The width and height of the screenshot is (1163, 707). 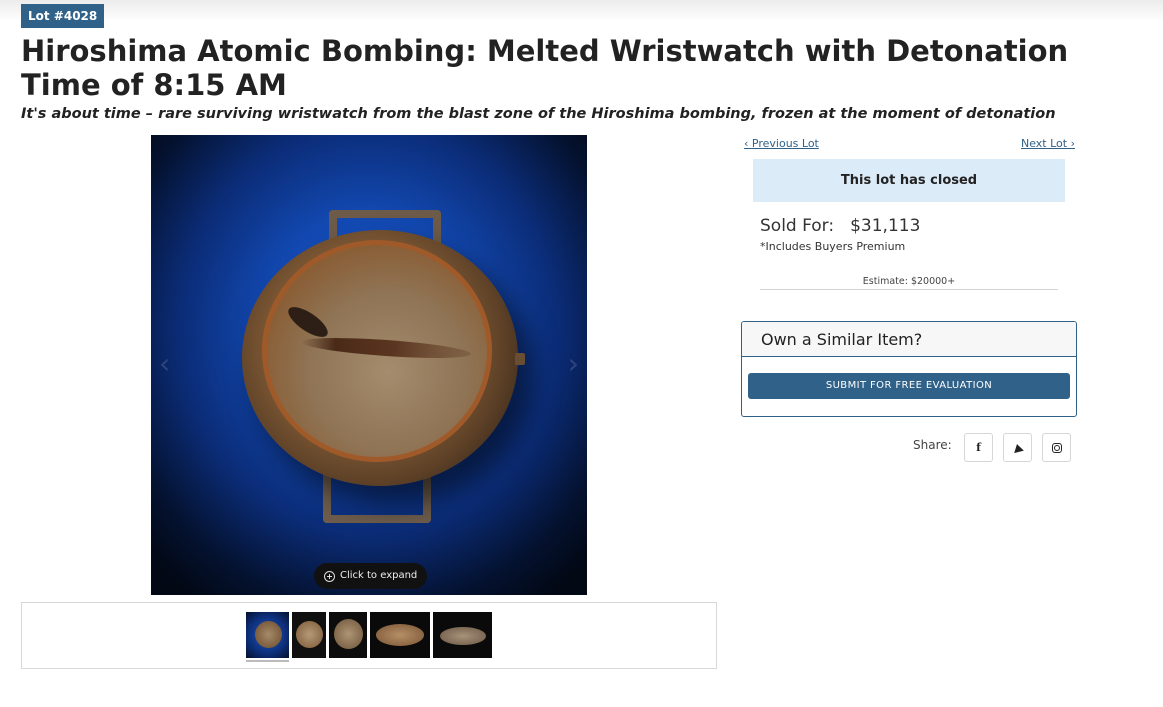 I want to click on next-lot-label: Next Lot, so click(x=1044, y=143).